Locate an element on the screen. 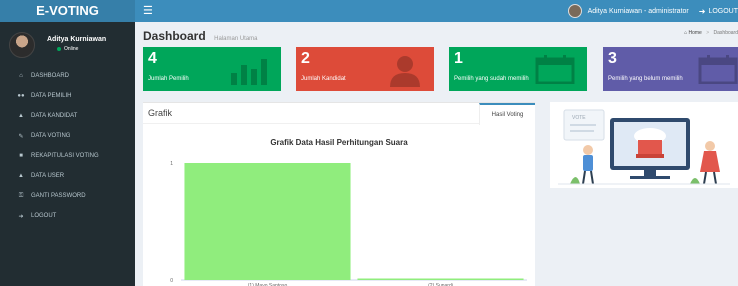 Image resolution: width=738 pixels, height=286 pixels. sidebar-item-label: DATA KANDIDAT is located at coordinates (54, 116).